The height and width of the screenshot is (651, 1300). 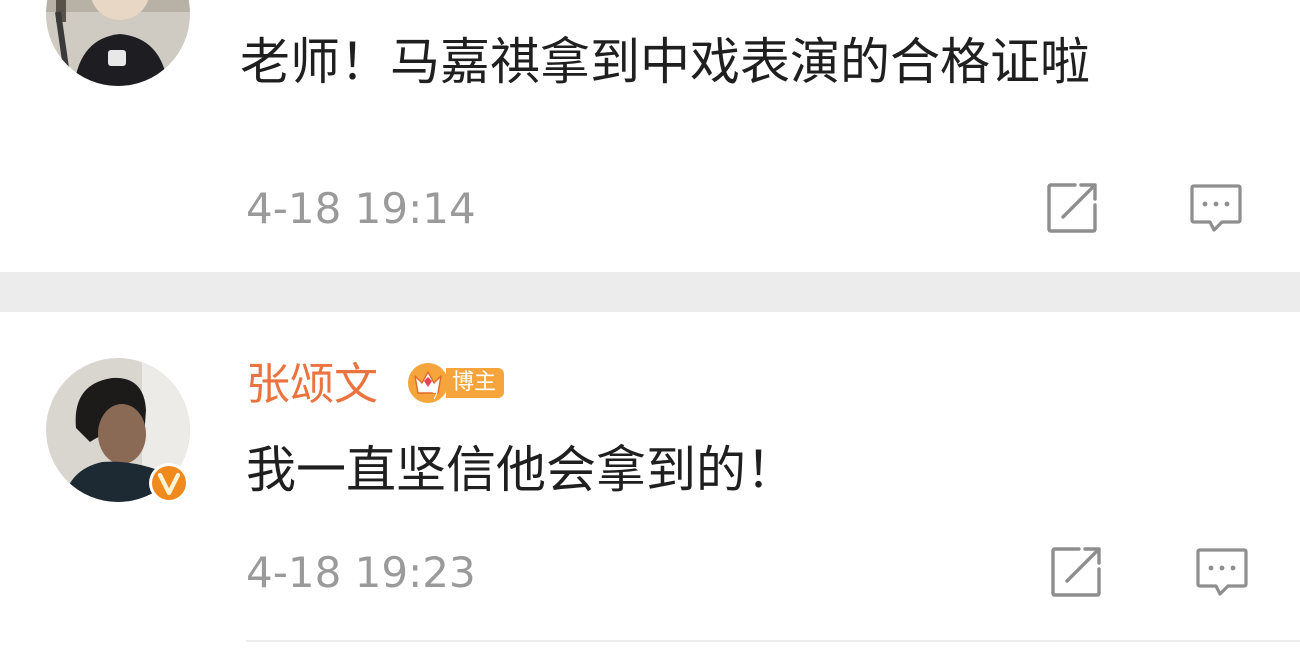 What do you see at coordinates (475, 383) in the screenshot?
I see `badge-label: 博主` at bounding box center [475, 383].